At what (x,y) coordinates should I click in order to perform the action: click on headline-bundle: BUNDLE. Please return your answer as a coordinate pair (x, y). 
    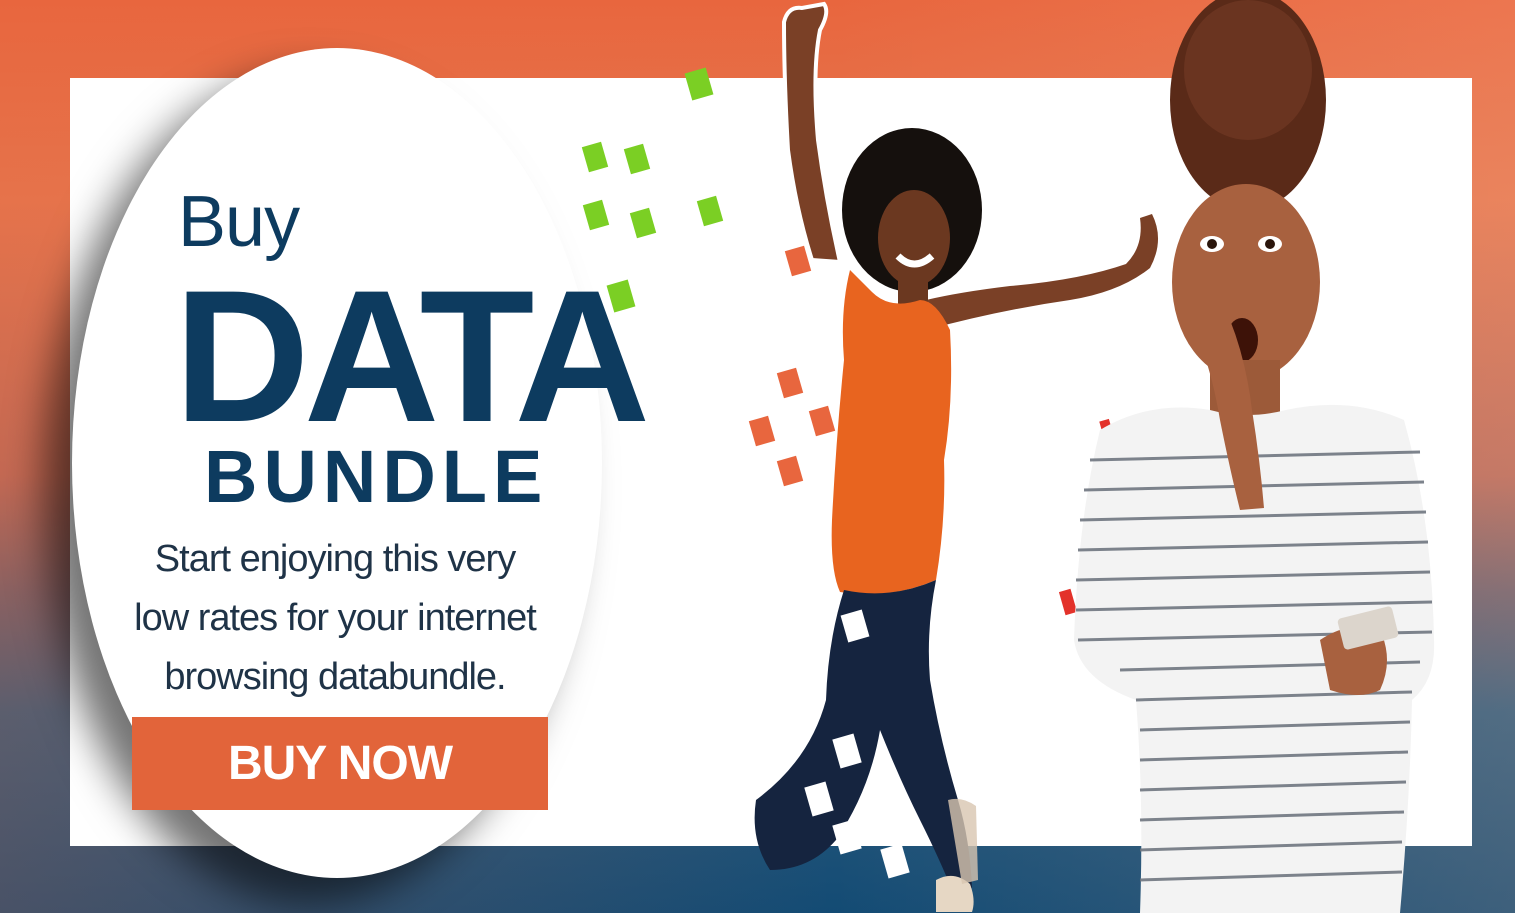
    Looking at the image, I should click on (376, 476).